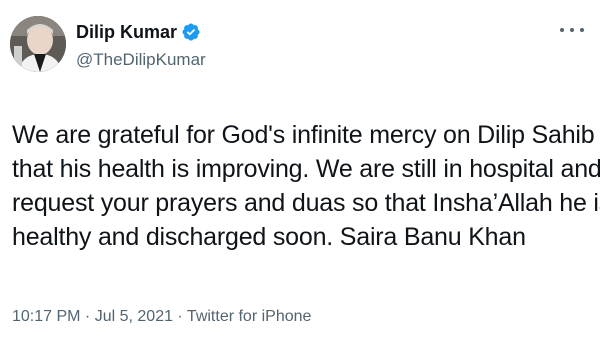  Describe the element at coordinates (126, 32) in the screenshot. I see `display-name: Dilip Kumar` at that location.